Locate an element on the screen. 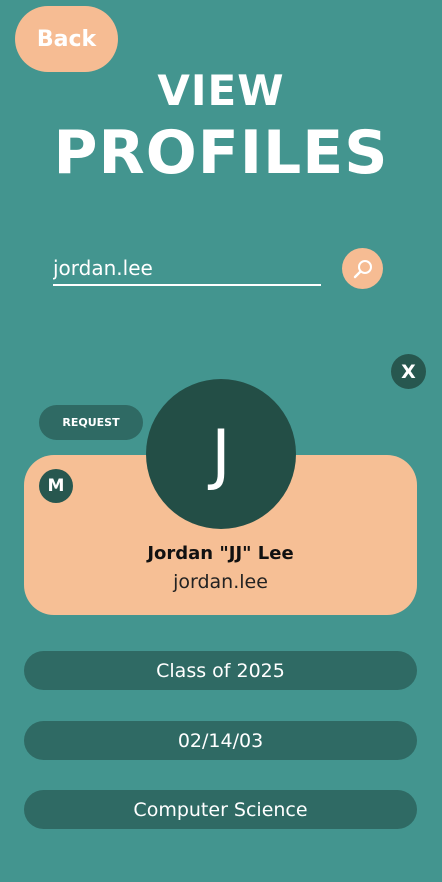 This screenshot has width=442, height=882. profile-name: Jordan "JJ" Lee is located at coordinates (220, 553).